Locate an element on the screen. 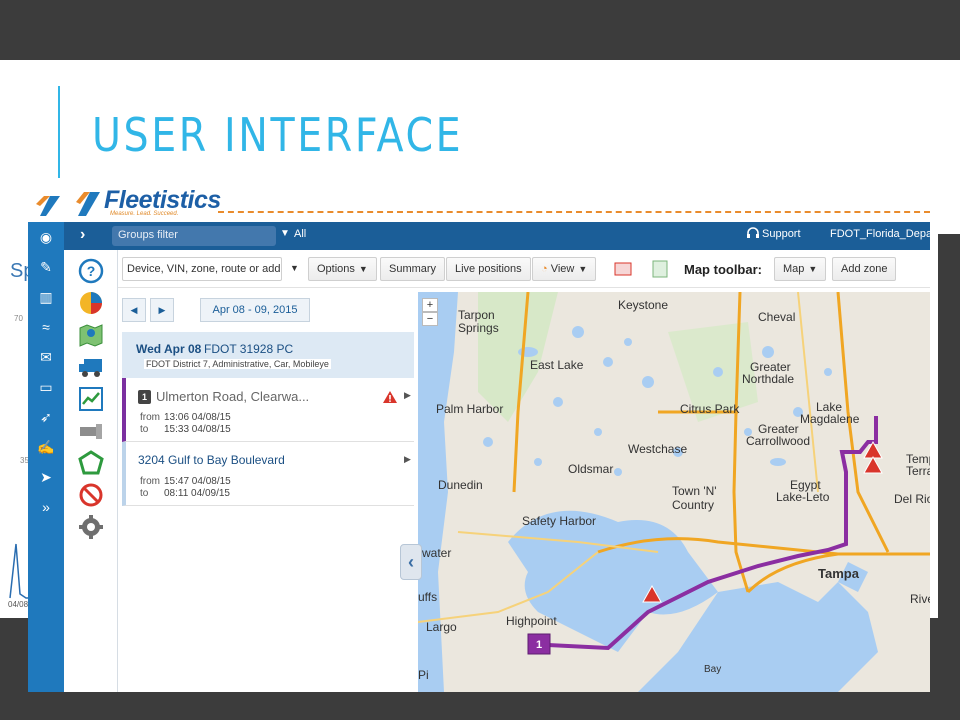  background-tick: 70 is located at coordinates (18, 318).